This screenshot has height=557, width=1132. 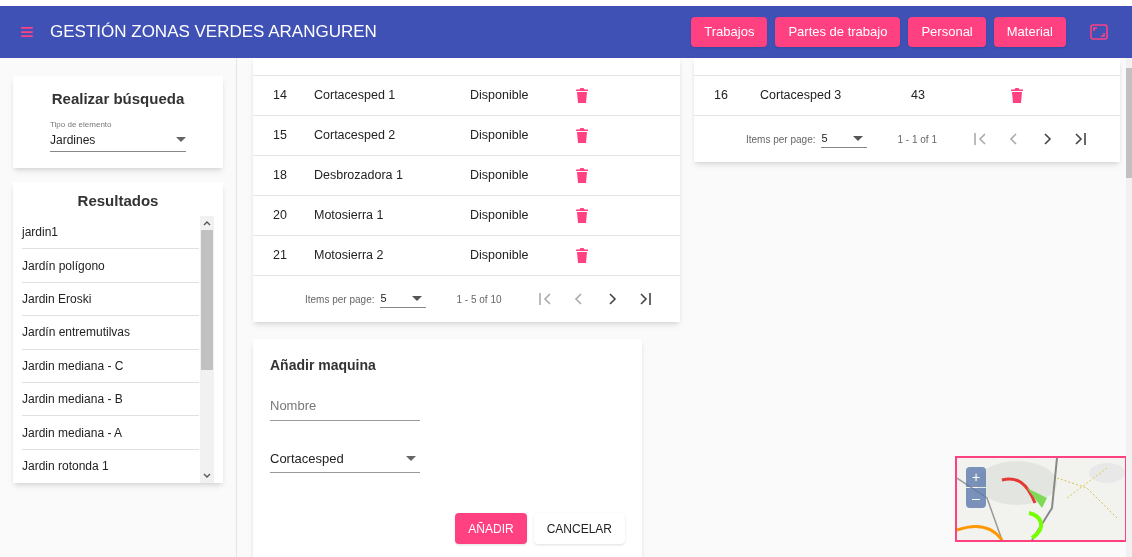 What do you see at coordinates (345, 460) in the screenshot?
I see `machine-type-select: Cortacesped` at bounding box center [345, 460].